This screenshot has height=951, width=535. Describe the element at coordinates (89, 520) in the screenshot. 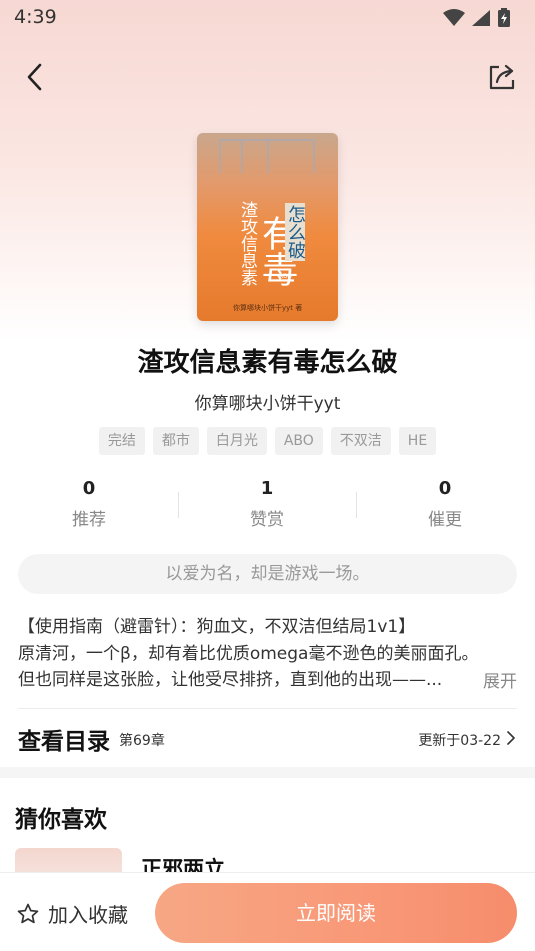

I see `stat-label: 推荐` at that location.